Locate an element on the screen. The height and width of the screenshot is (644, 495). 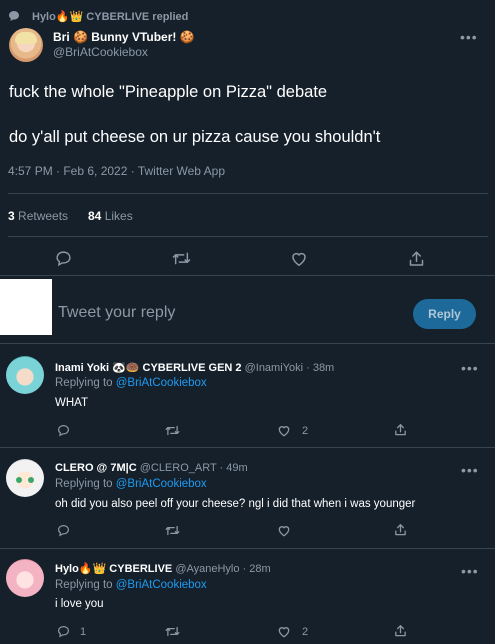
composer-avatar is located at coordinates (26, 307).